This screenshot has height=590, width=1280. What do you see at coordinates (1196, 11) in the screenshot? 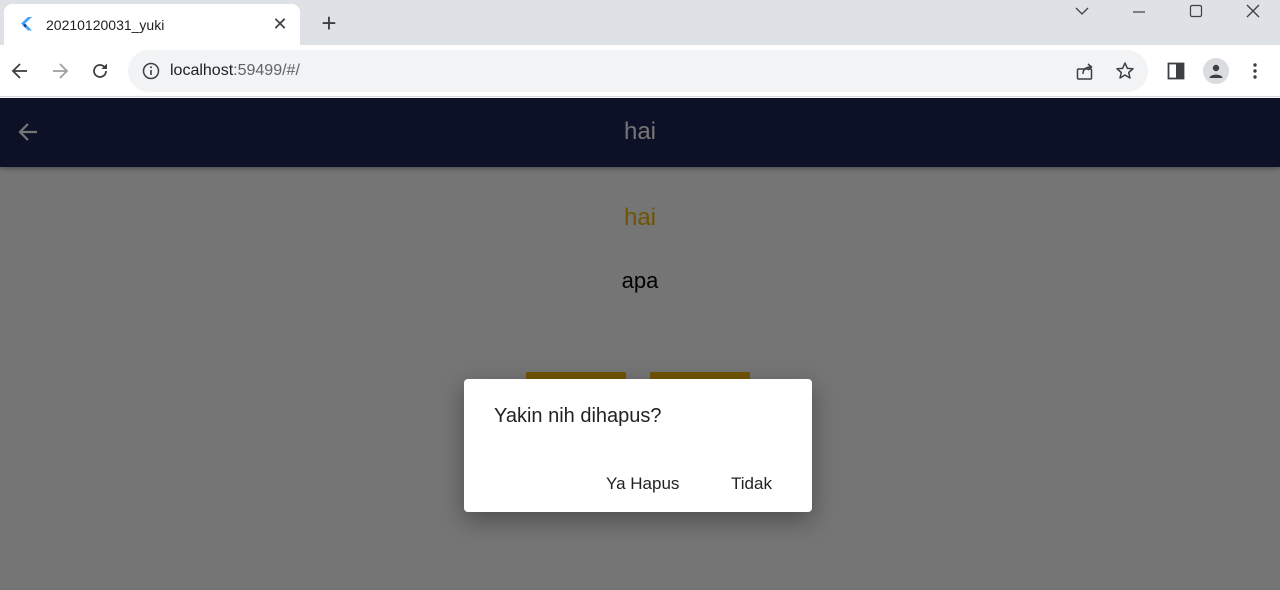
I see `maximize-icon` at bounding box center [1196, 11].